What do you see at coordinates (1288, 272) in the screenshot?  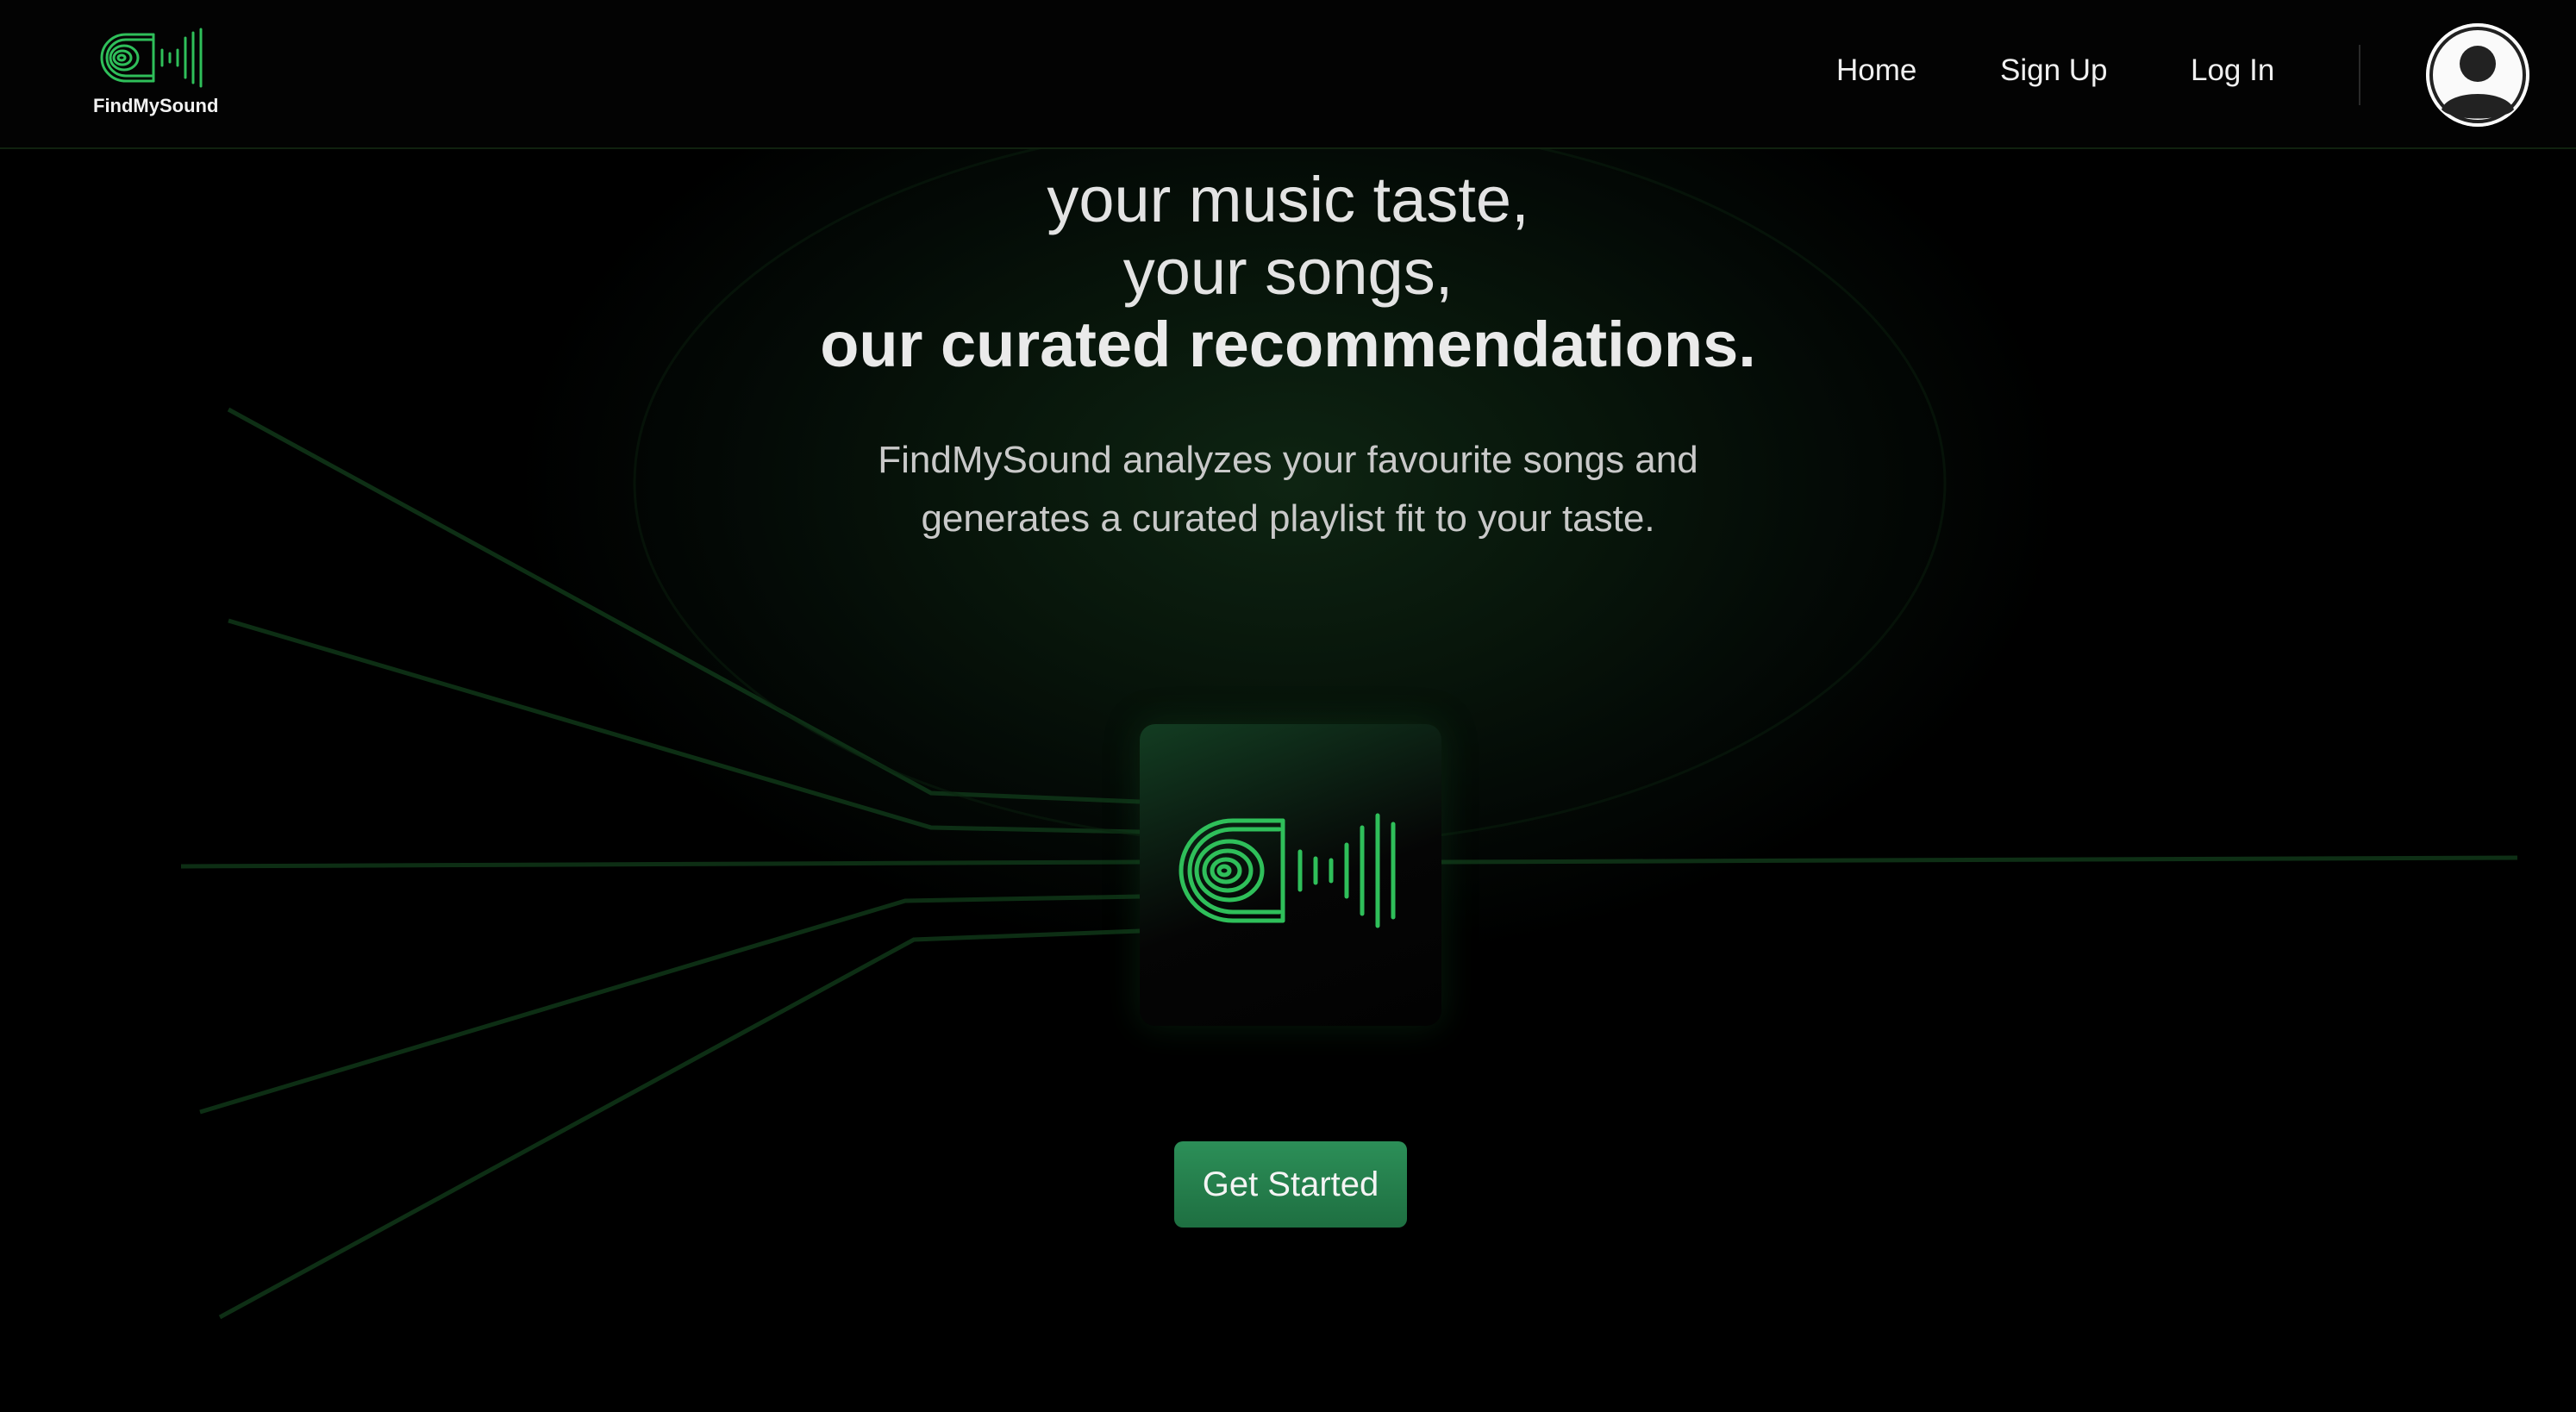 I see `hero-line-2: your songs,` at bounding box center [1288, 272].